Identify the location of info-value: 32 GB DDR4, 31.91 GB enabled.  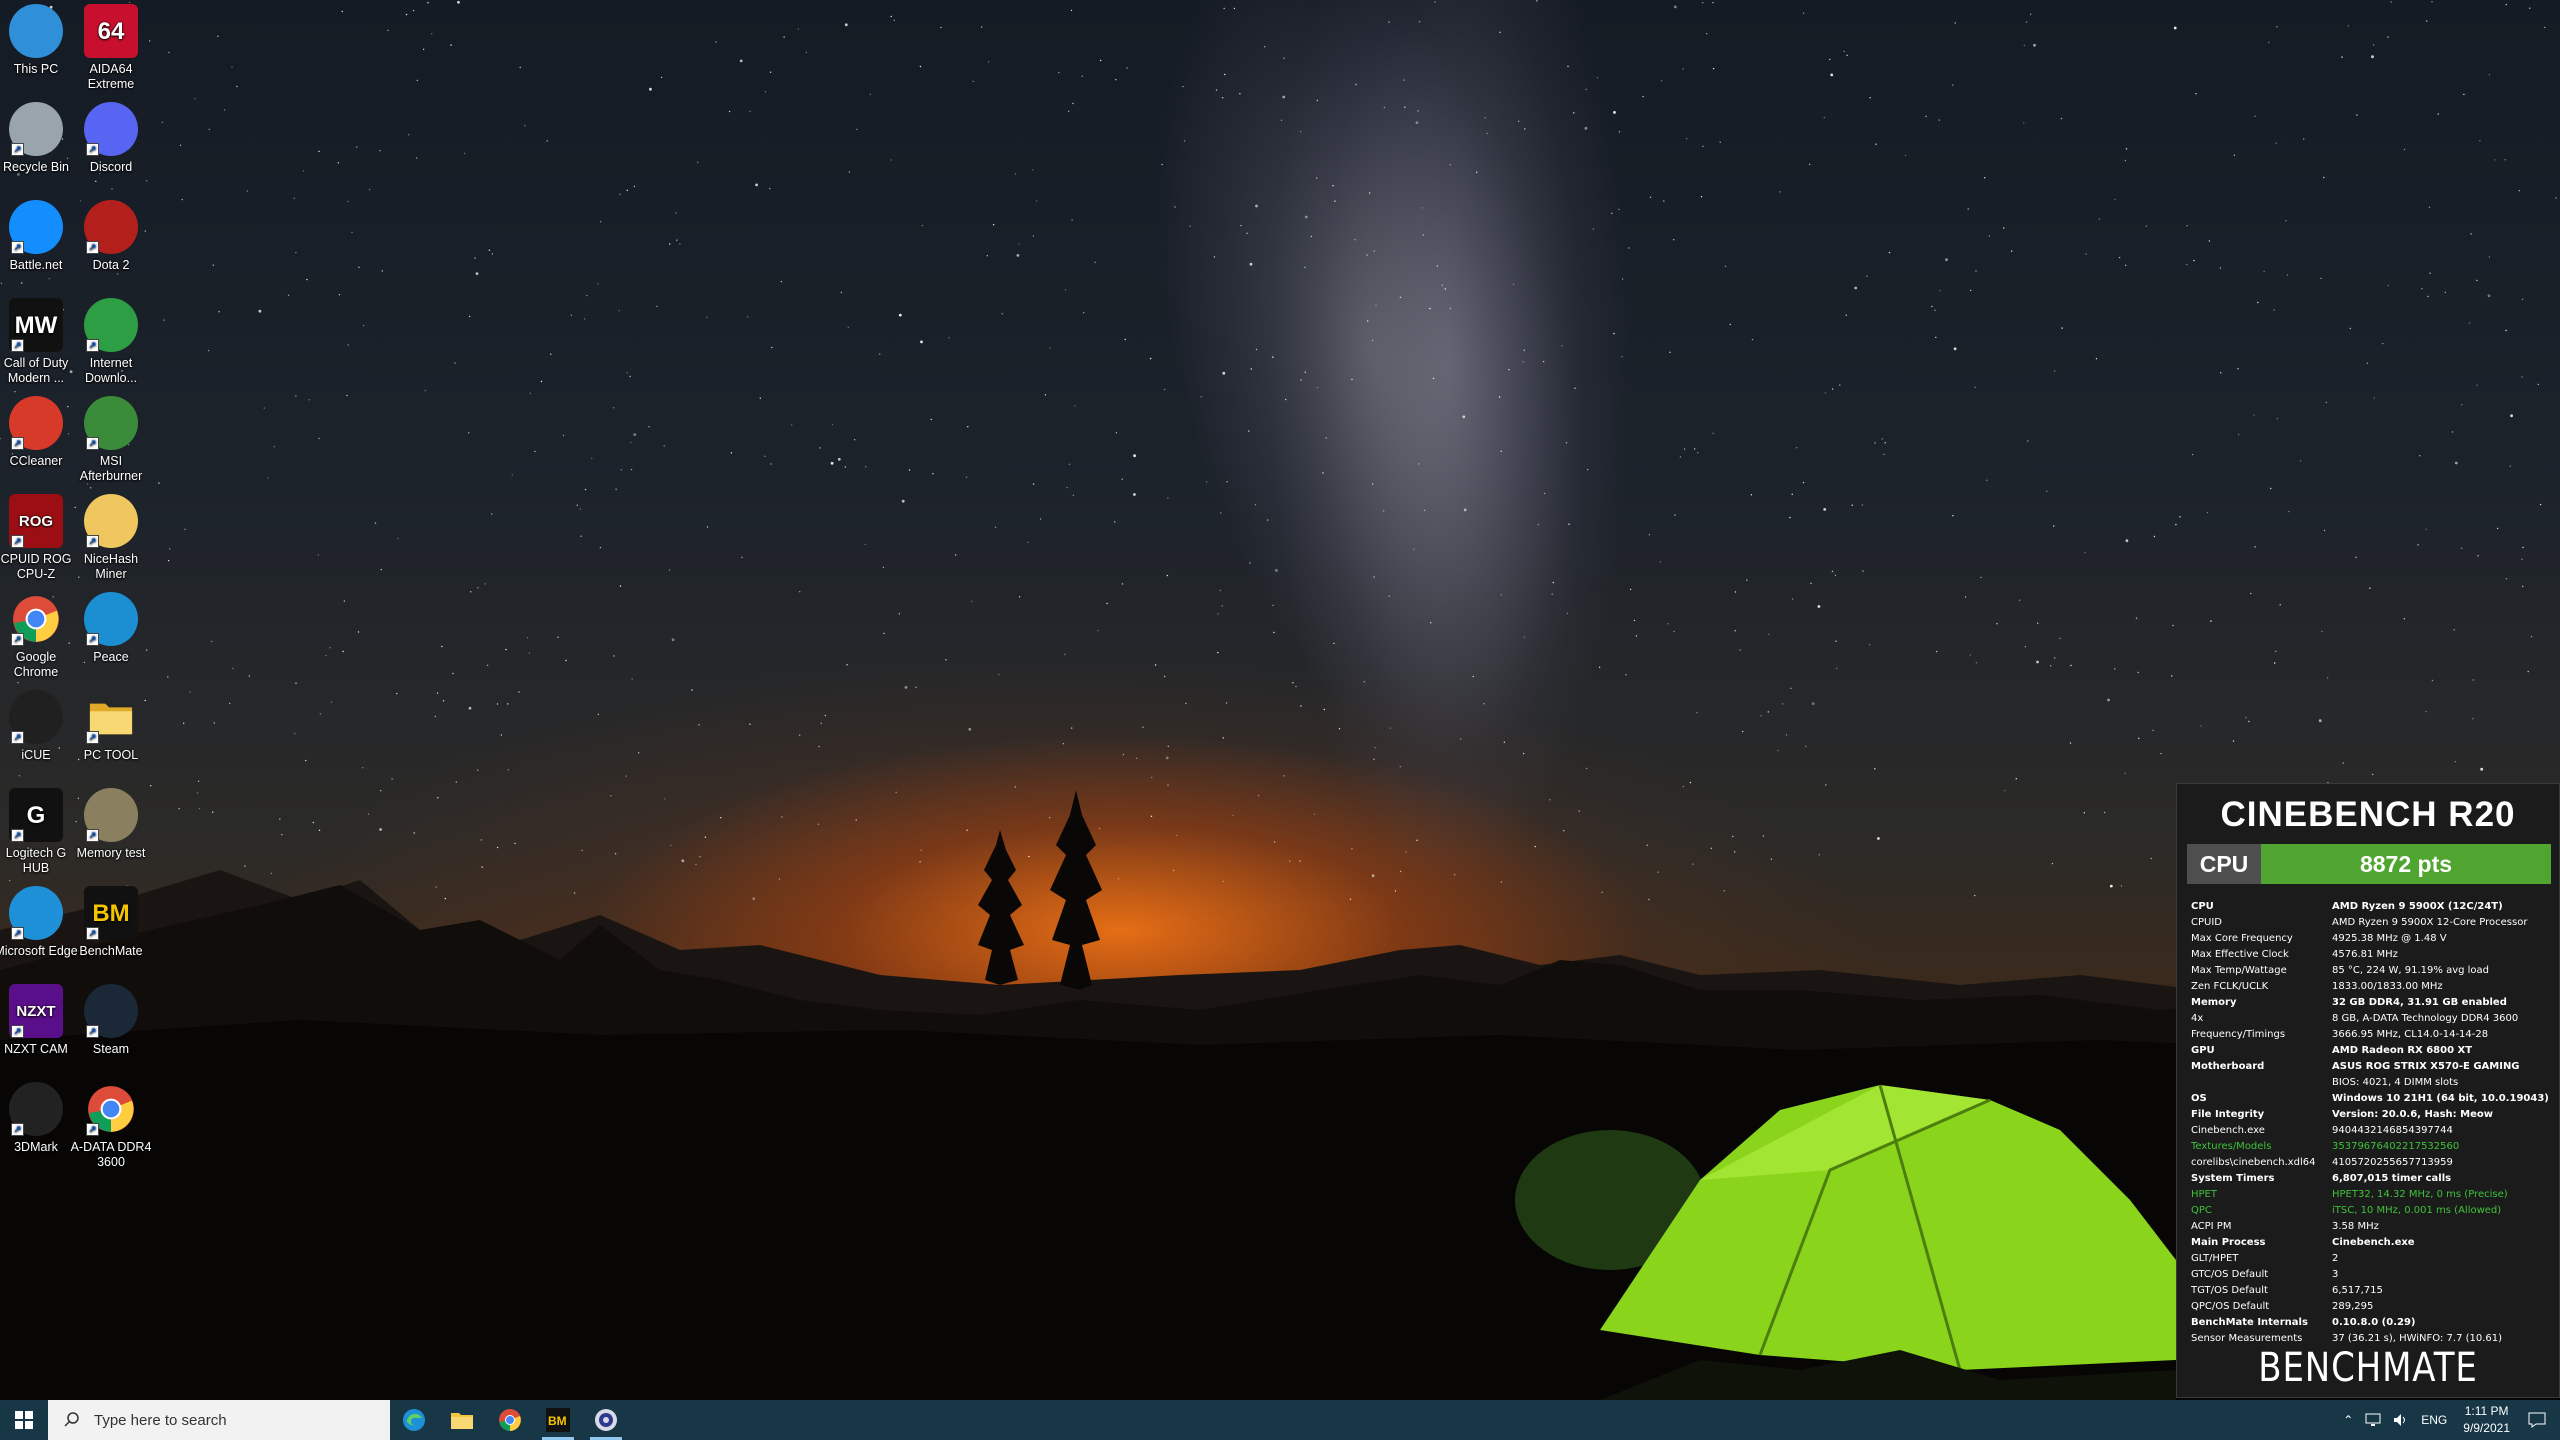
(2419, 1002).